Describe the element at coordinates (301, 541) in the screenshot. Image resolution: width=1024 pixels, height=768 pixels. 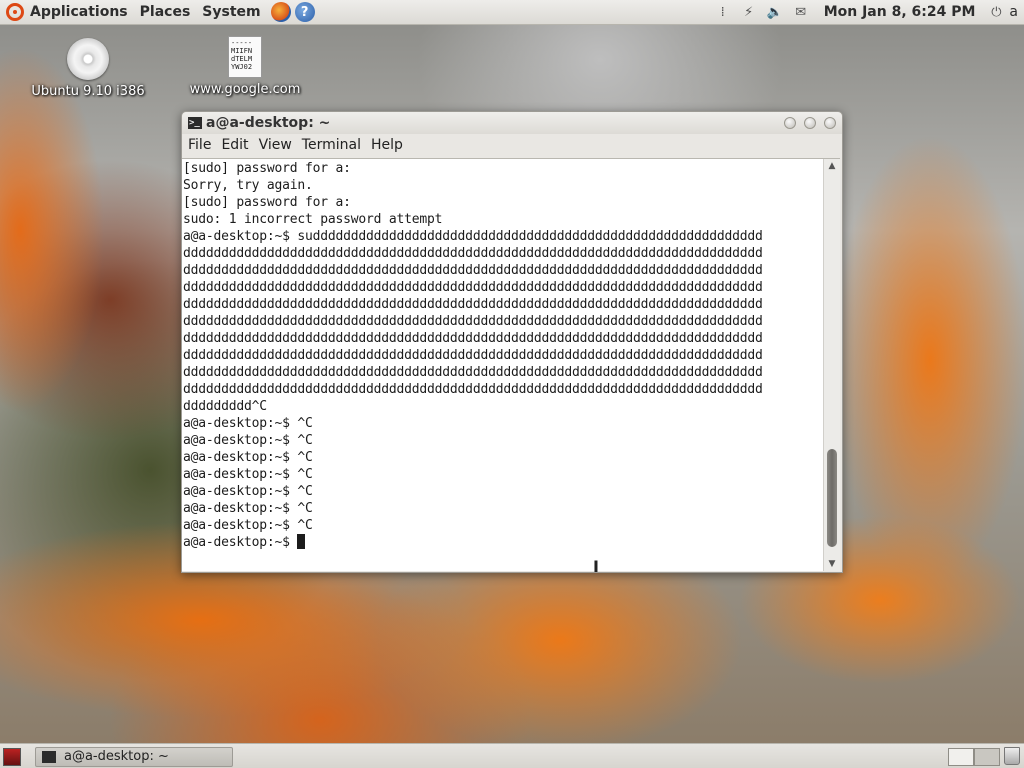
I see `terminal-cursor` at that location.